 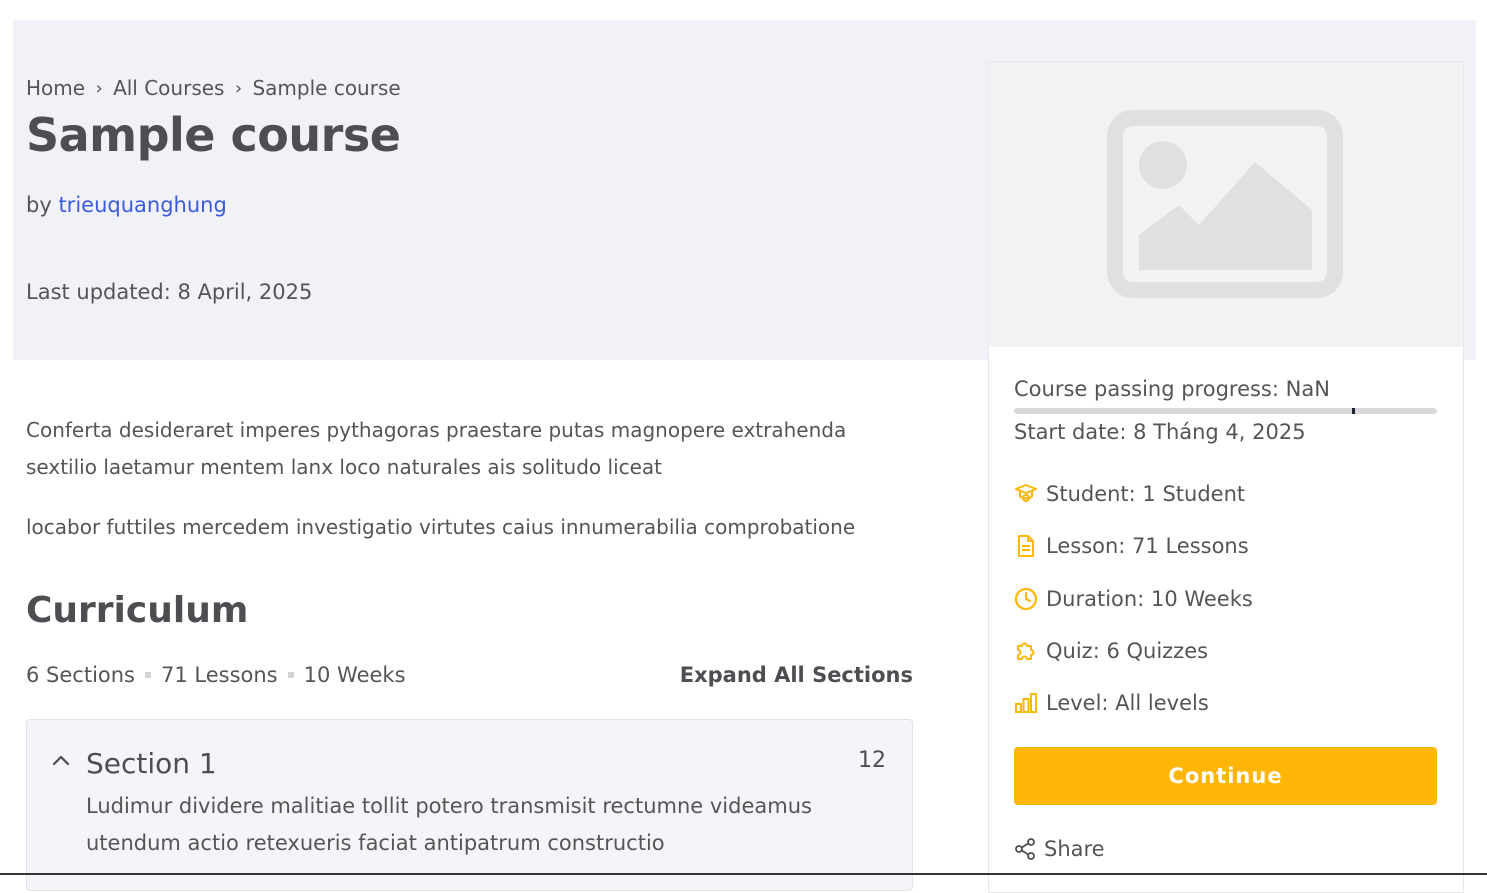 I want to click on graduation-cap-icon, so click(x=1026, y=494).